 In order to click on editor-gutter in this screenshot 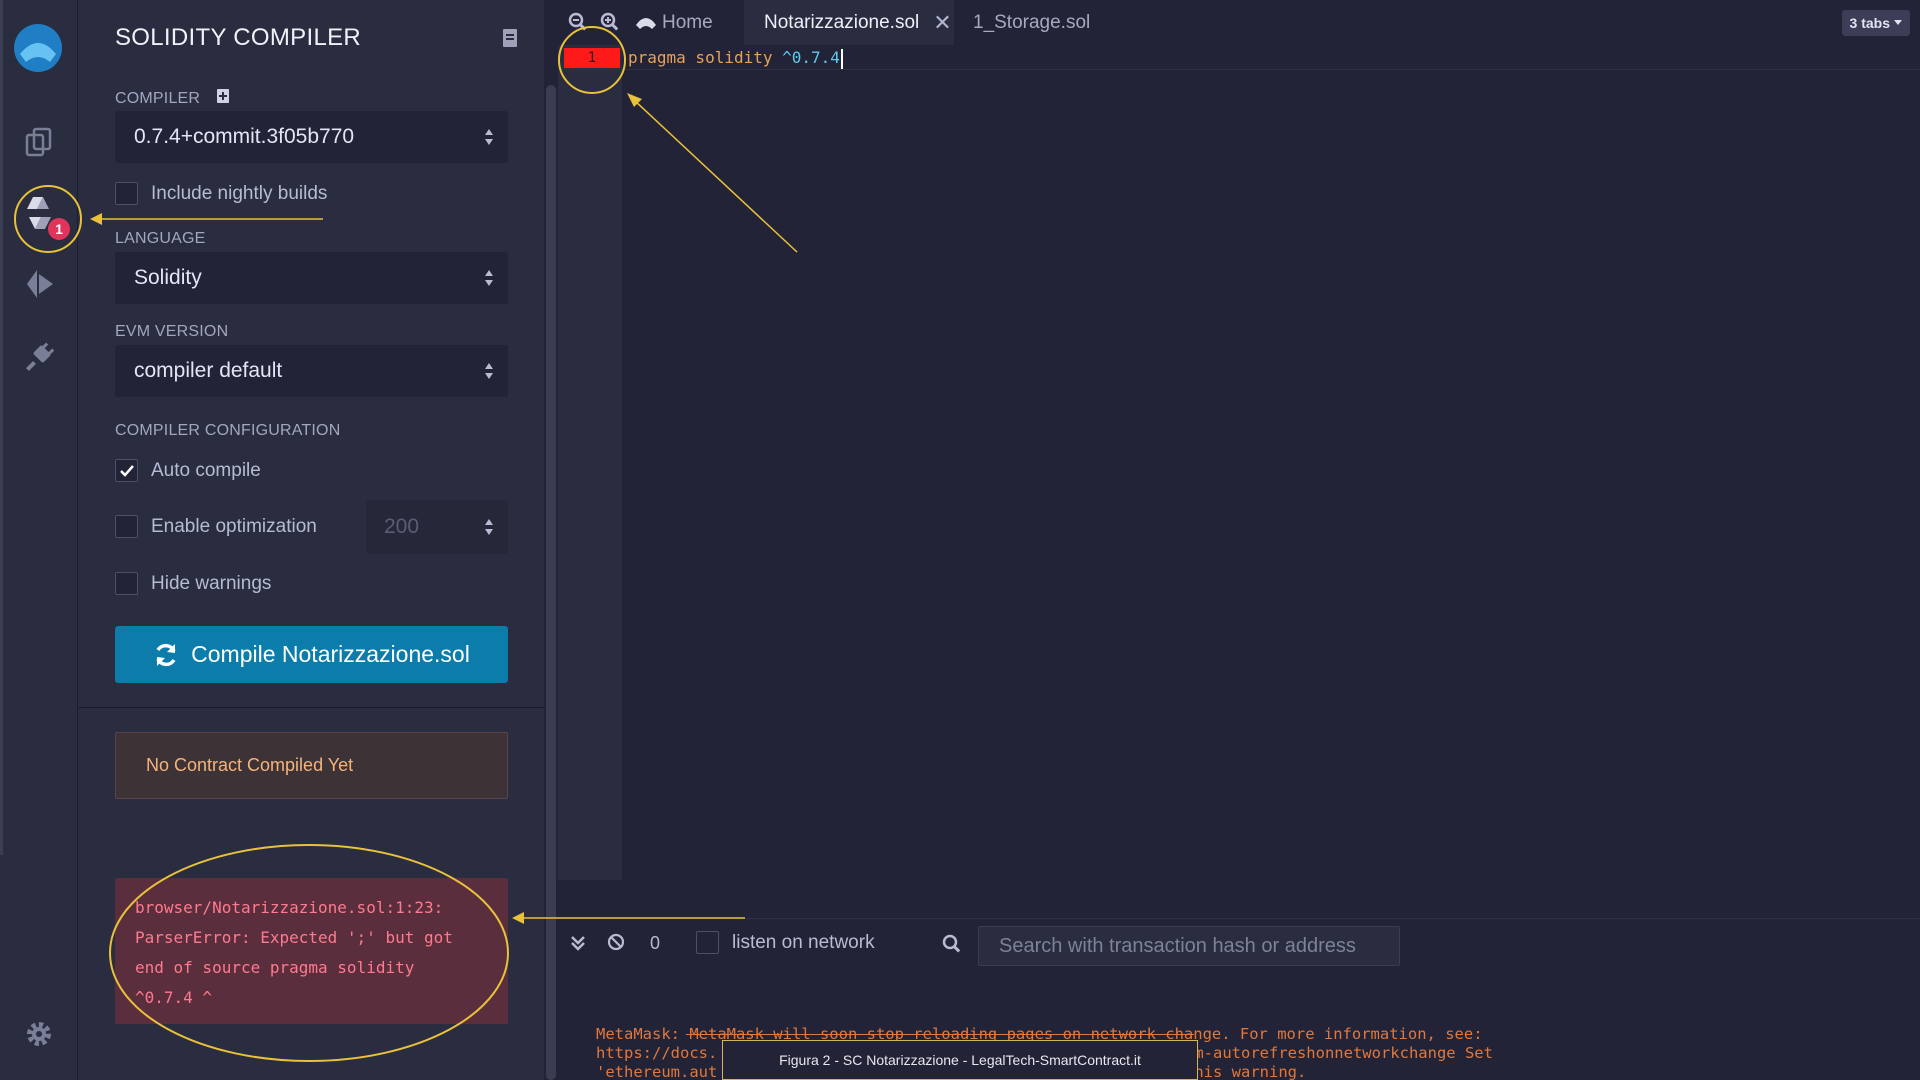, I will do `click(590, 462)`.